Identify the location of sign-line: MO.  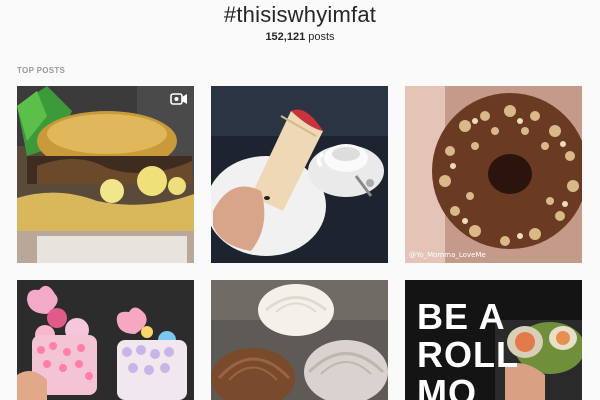
(447, 386).